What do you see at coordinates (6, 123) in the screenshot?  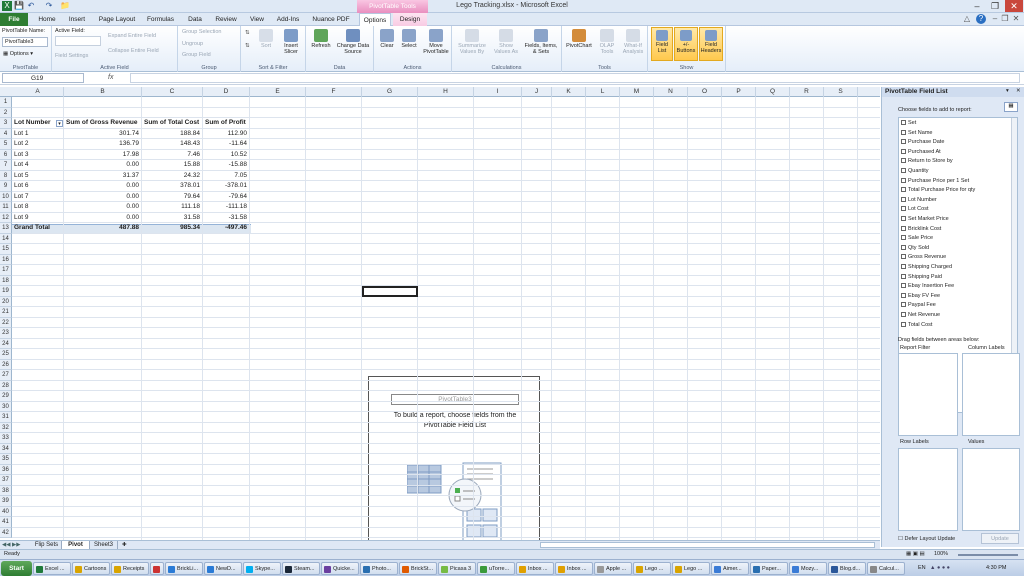 I see `row-header-3: 3` at bounding box center [6, 123].